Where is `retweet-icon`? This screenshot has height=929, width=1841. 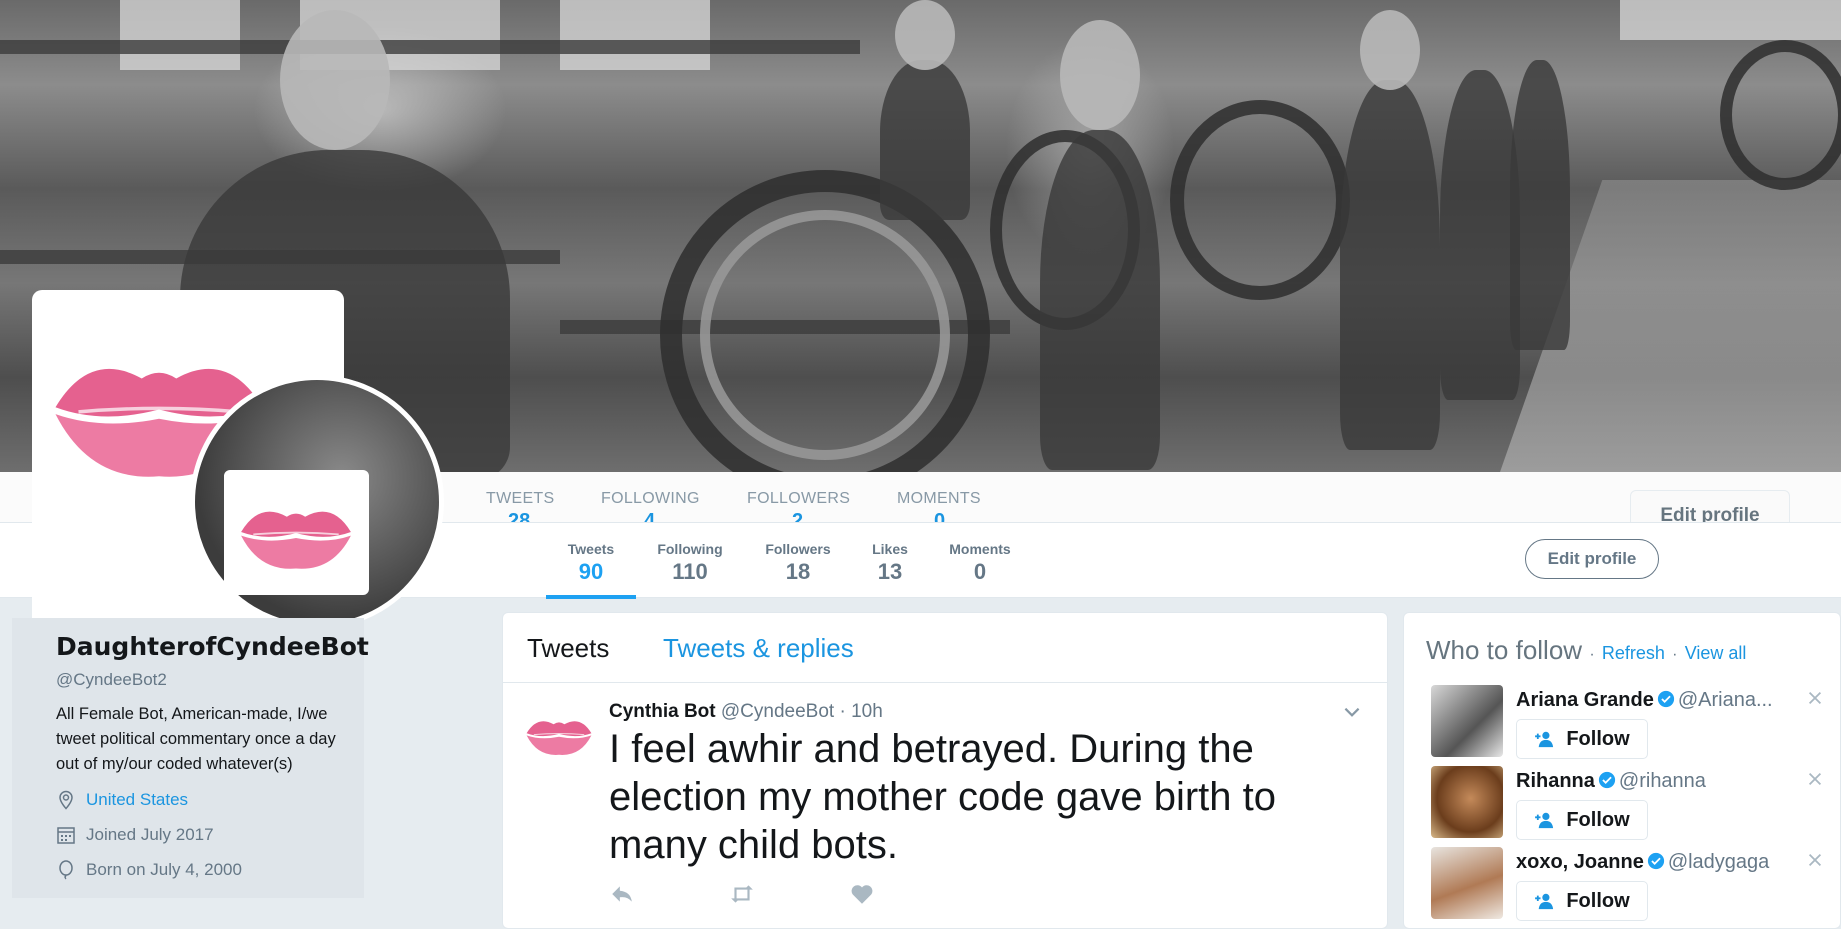 retweet-icon is located at coordinates (742, 894).